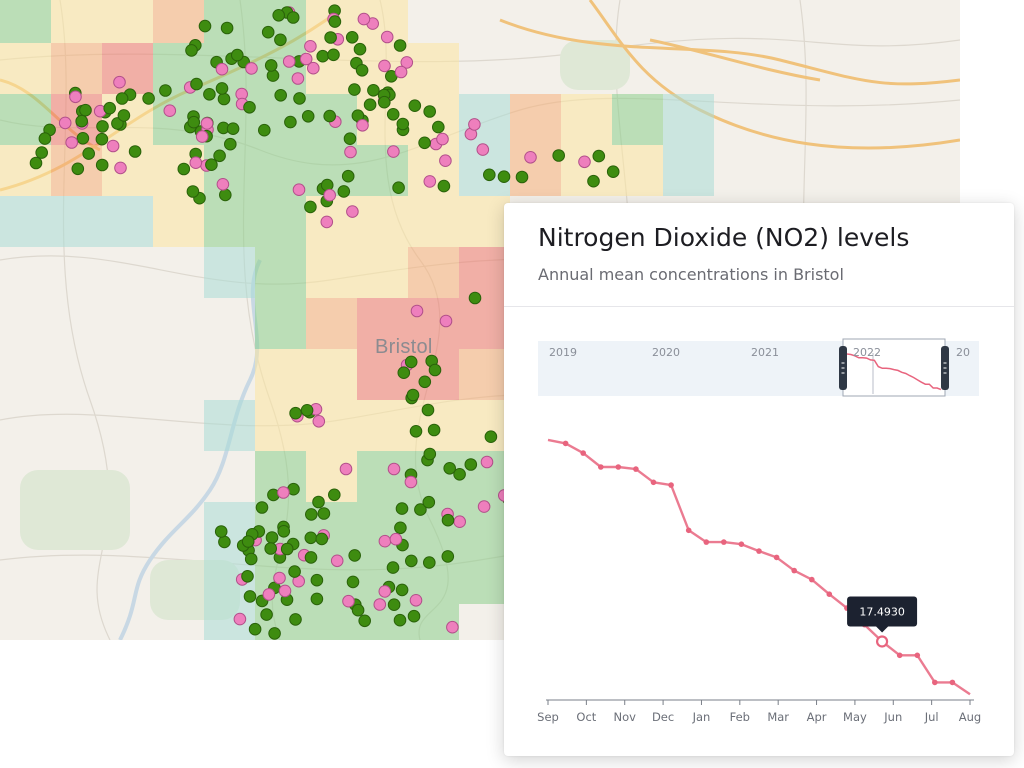 Image resolution: width=1024 pixels, height=768 pixels. What do you see at coordinates (843, 368) in the screenshot?
I see `navigator-handle-left` at bounding box center [843, 368].